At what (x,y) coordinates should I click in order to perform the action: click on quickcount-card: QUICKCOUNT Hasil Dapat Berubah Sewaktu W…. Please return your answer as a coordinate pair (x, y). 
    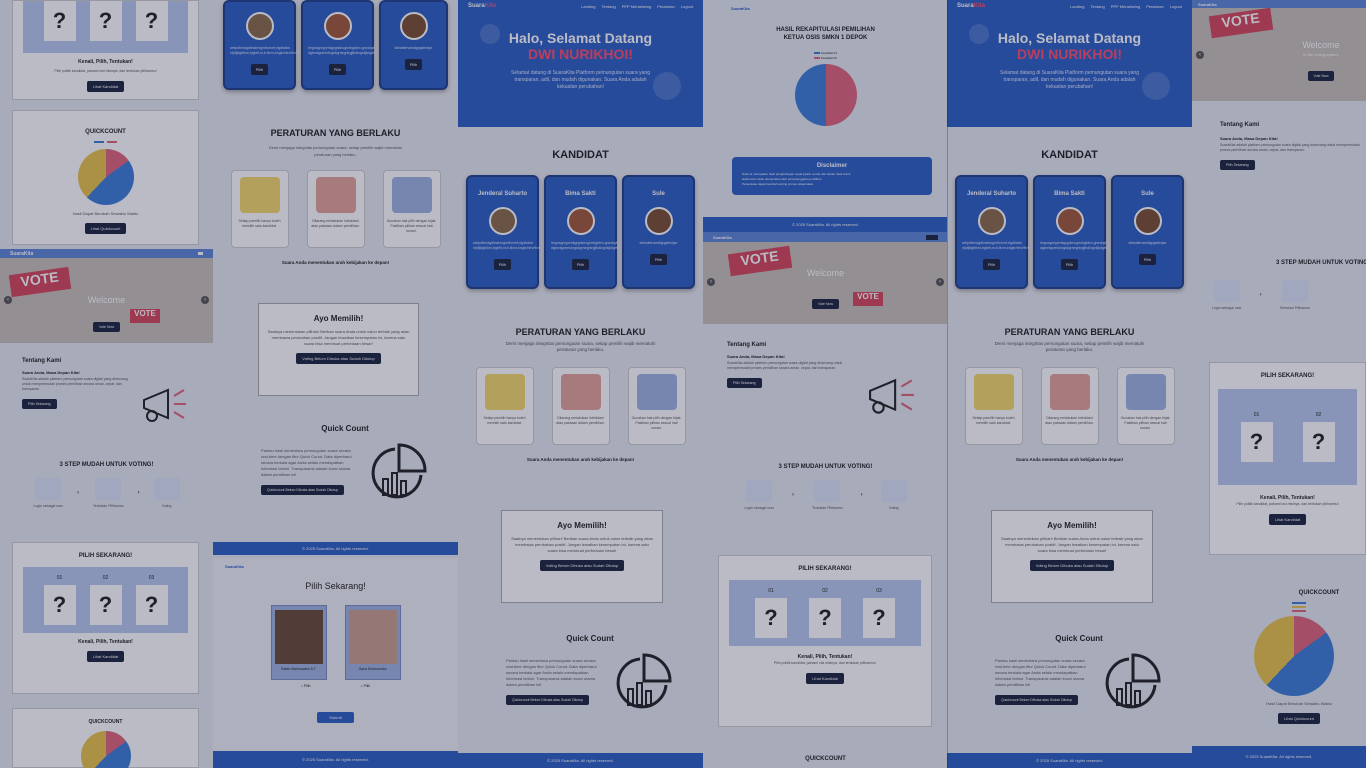
    Looking at the image, I should click on (105, 177).